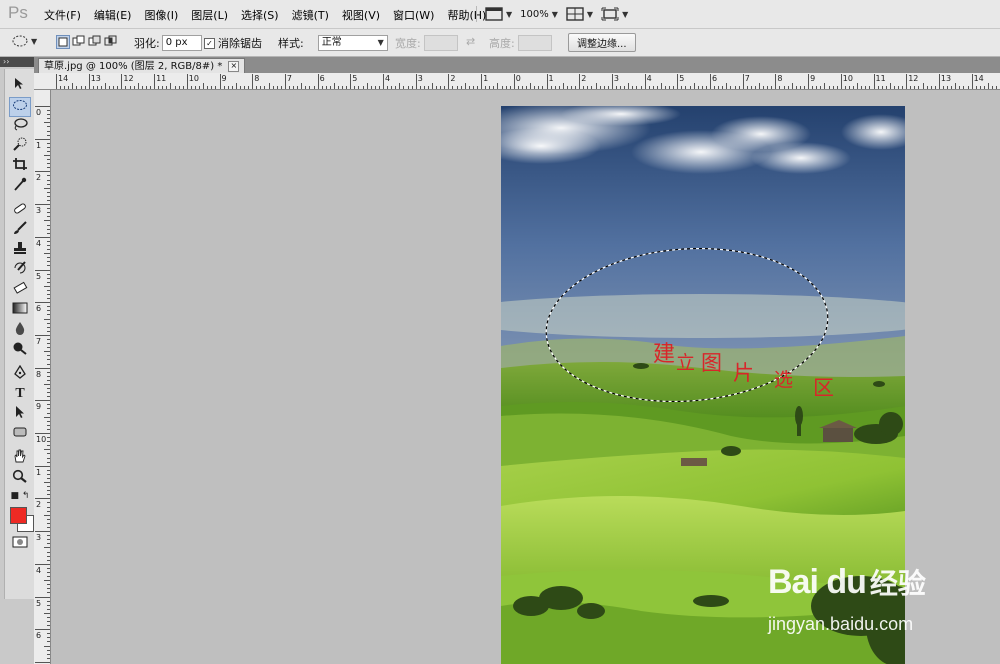  I want to click on tools-panel-header: ››, so click(17, 62).